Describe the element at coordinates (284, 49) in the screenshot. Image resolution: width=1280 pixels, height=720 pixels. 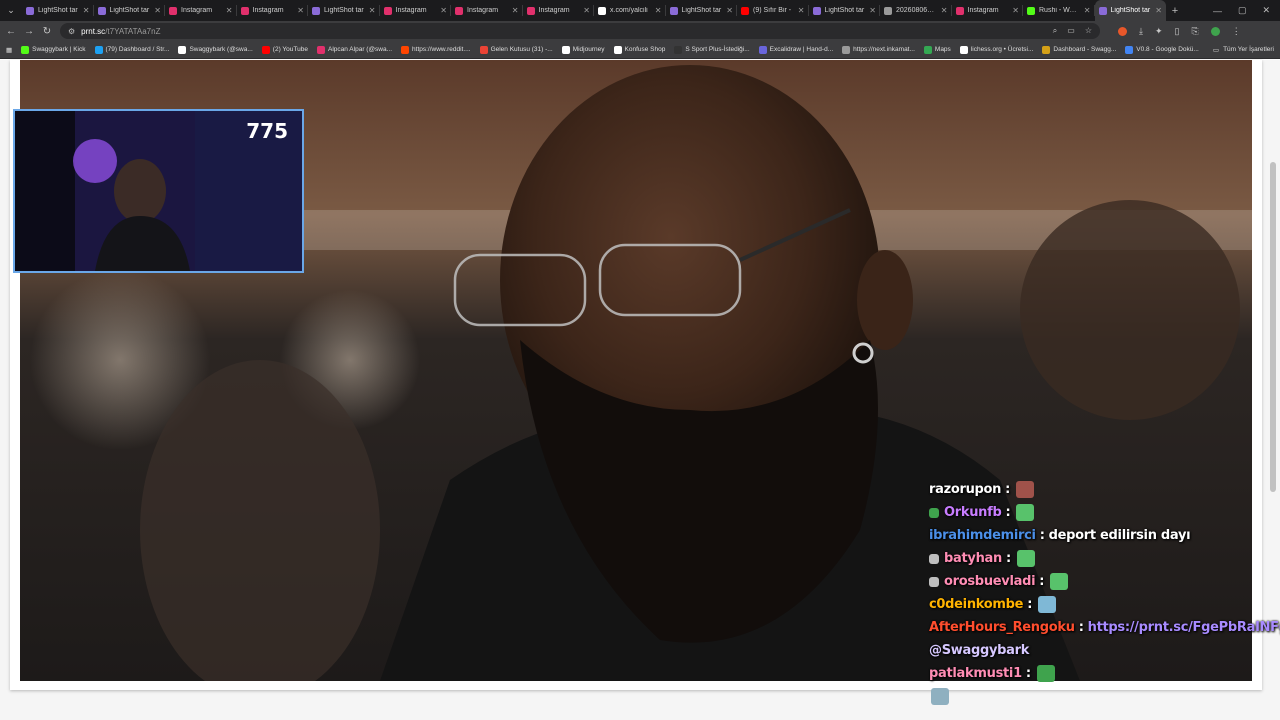
I see `bookmark-item: (2) YouTube` at that location.